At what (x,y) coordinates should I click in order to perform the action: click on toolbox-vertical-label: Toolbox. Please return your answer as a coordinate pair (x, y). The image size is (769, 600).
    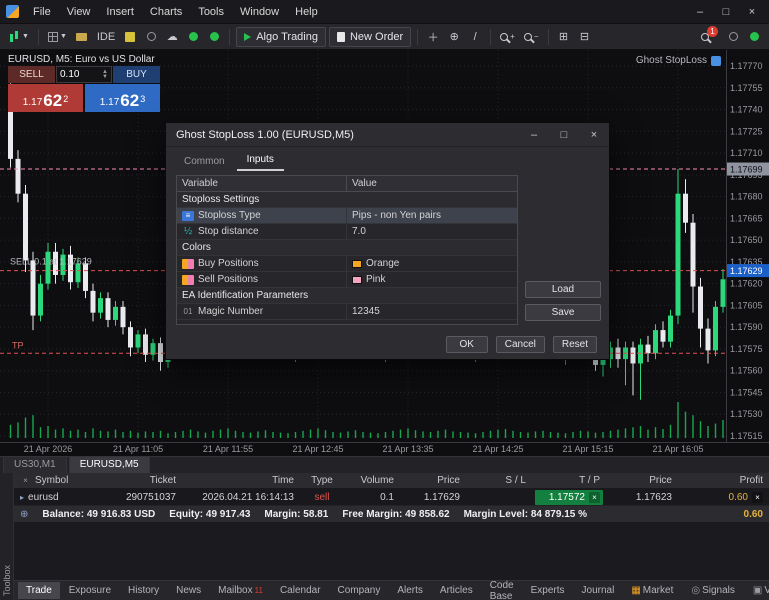
    Looking at the image, I should click on (7, 580).